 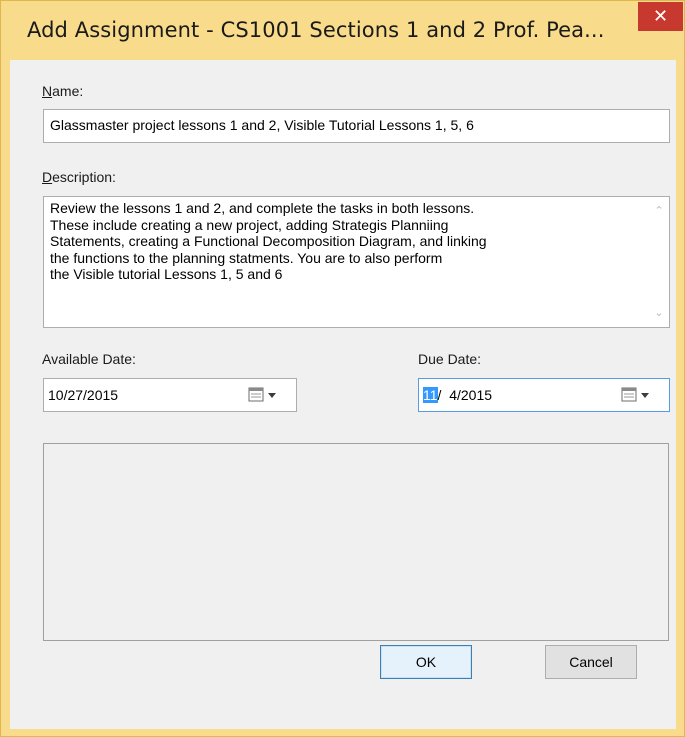 I want to click on scroll-up-icon: ⌃, so click(x=659, y=211).